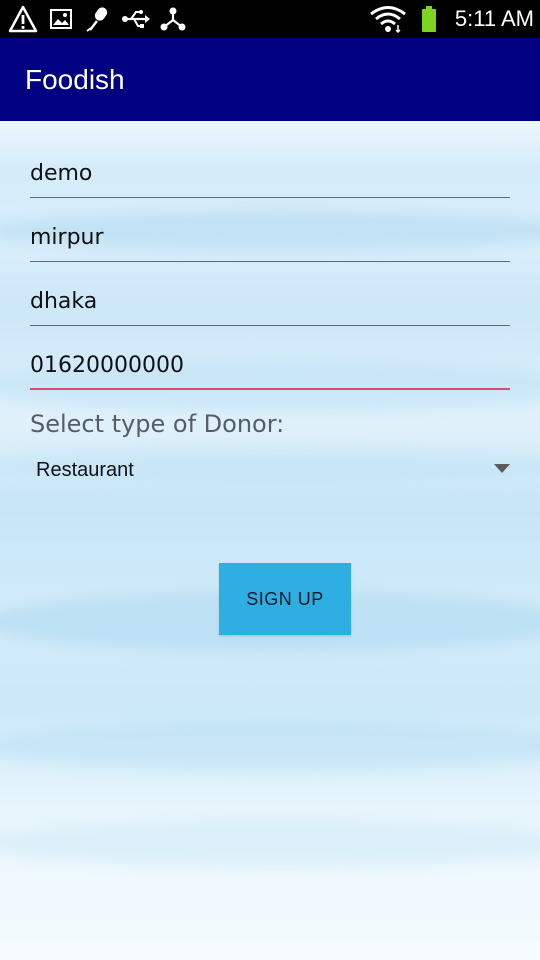 This screenshot has height=960, width=540. I want to click on app-title: Foodish, so click(75, 79).